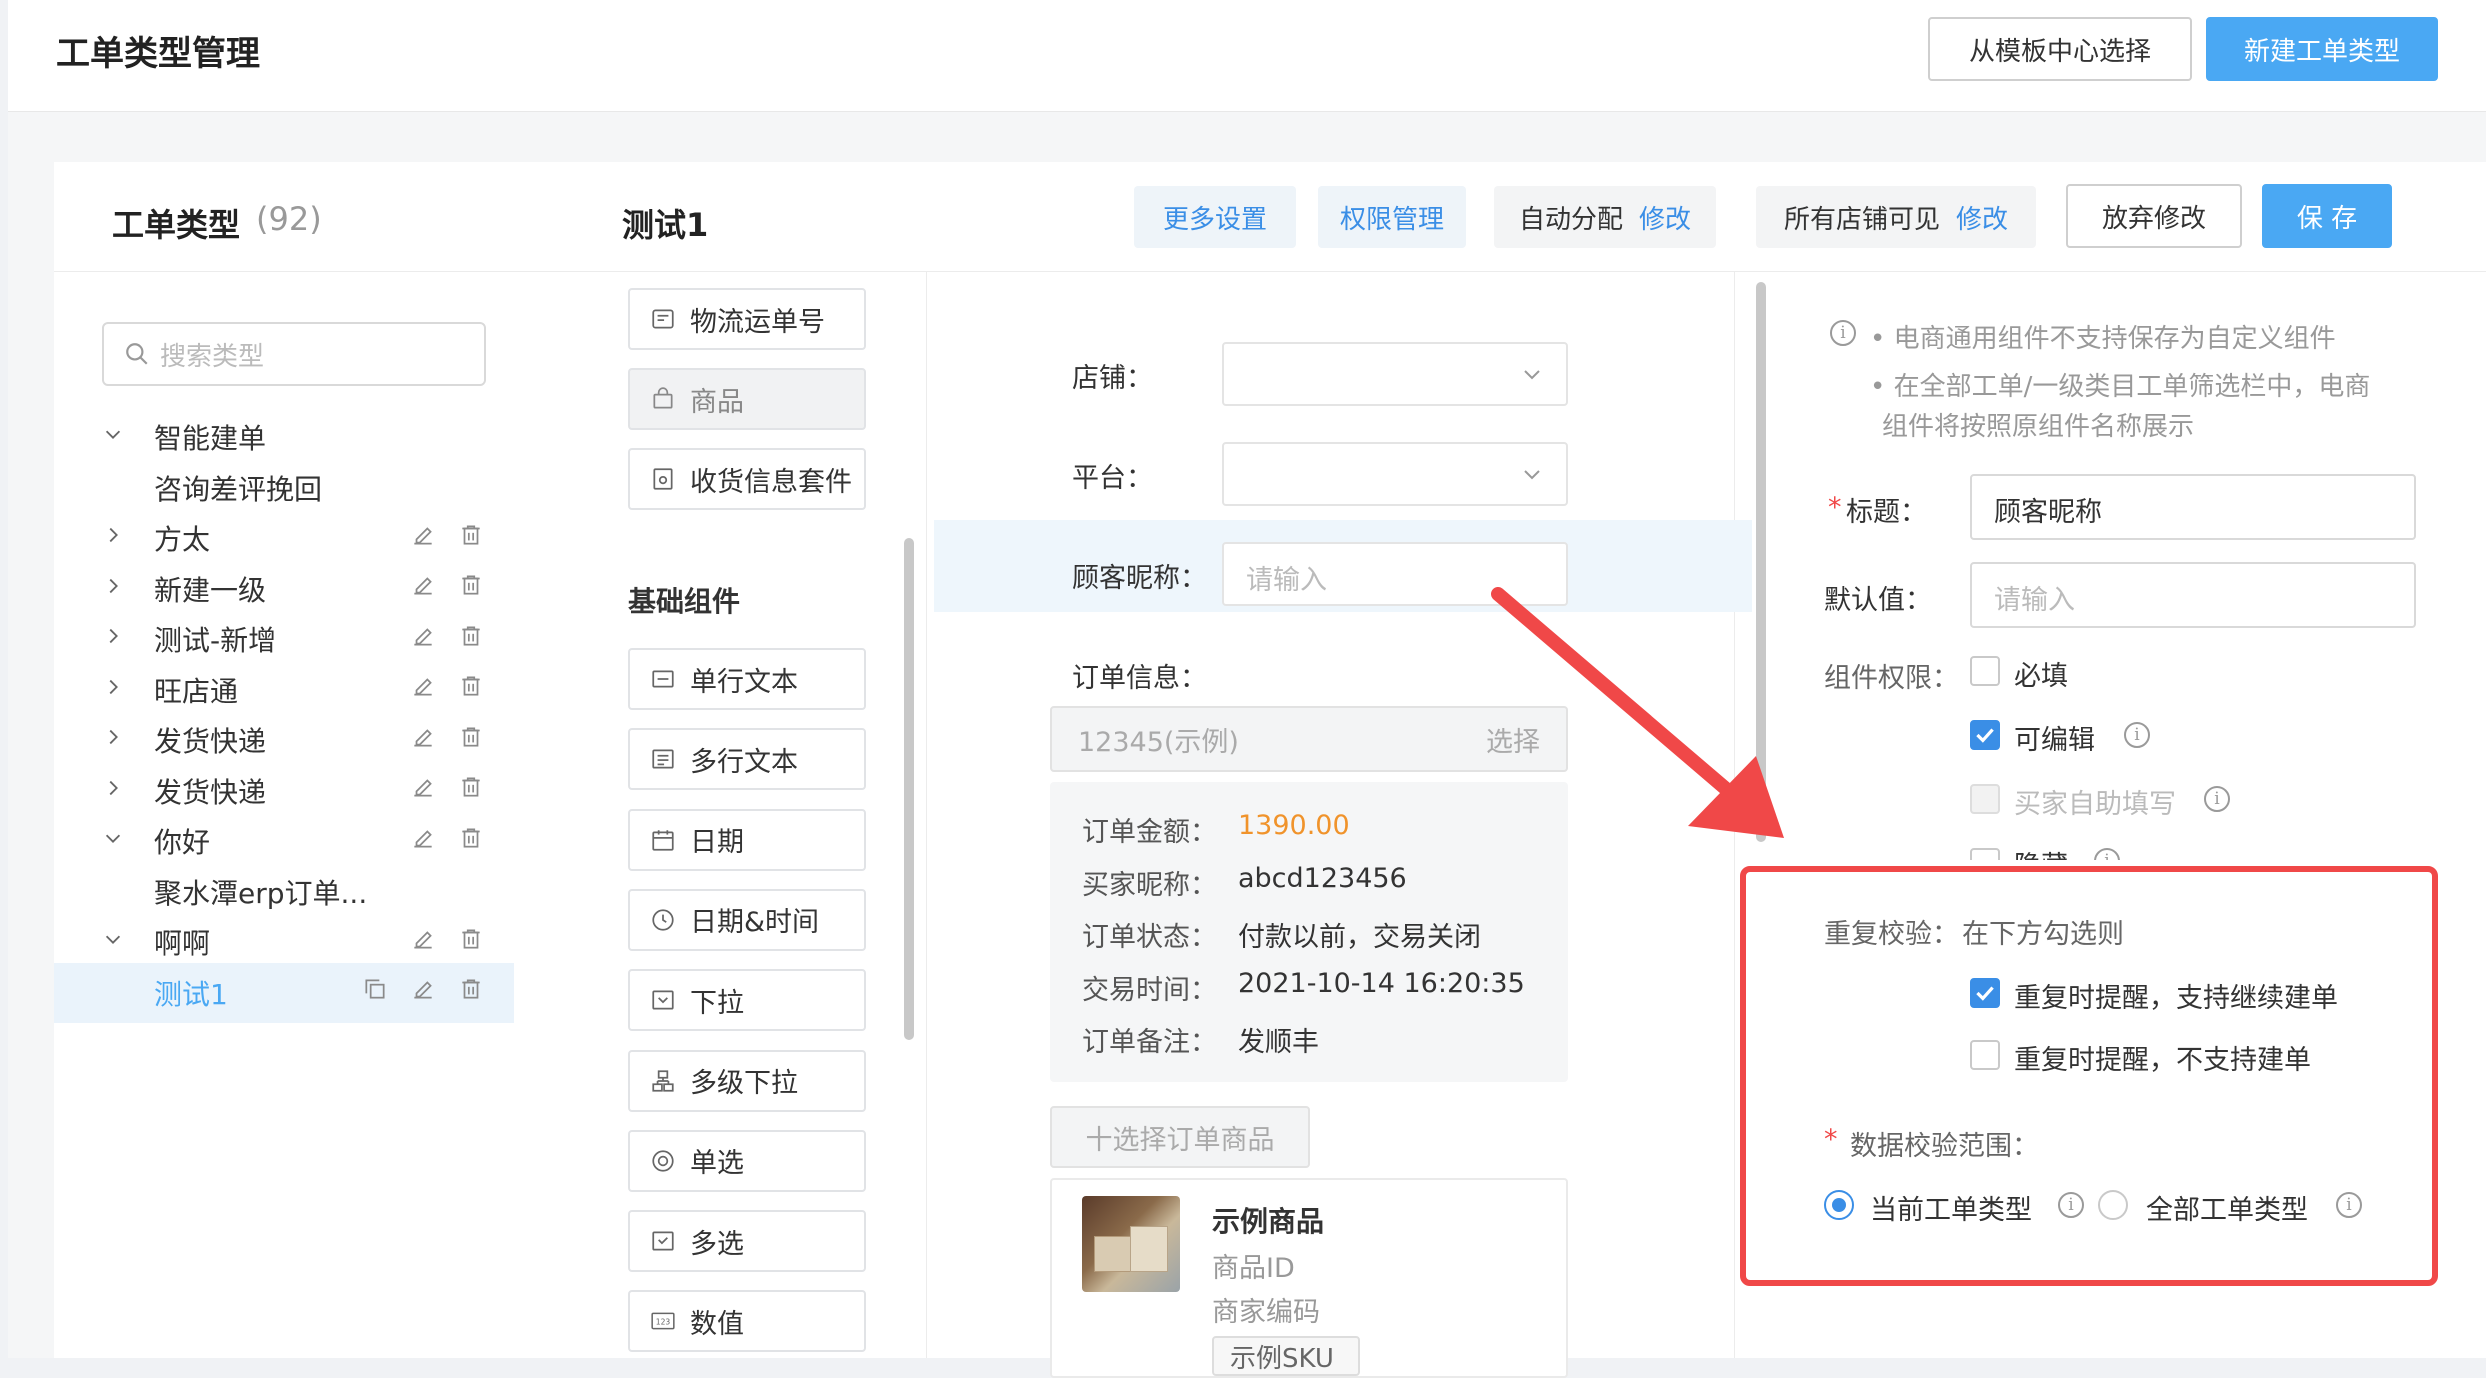 This screenshot has width=2486, height=1378. What do you see at coordinates (191, 994) in the screenshot?
I see `tree-item-label: 测试1` at bounding box center [191, 994].